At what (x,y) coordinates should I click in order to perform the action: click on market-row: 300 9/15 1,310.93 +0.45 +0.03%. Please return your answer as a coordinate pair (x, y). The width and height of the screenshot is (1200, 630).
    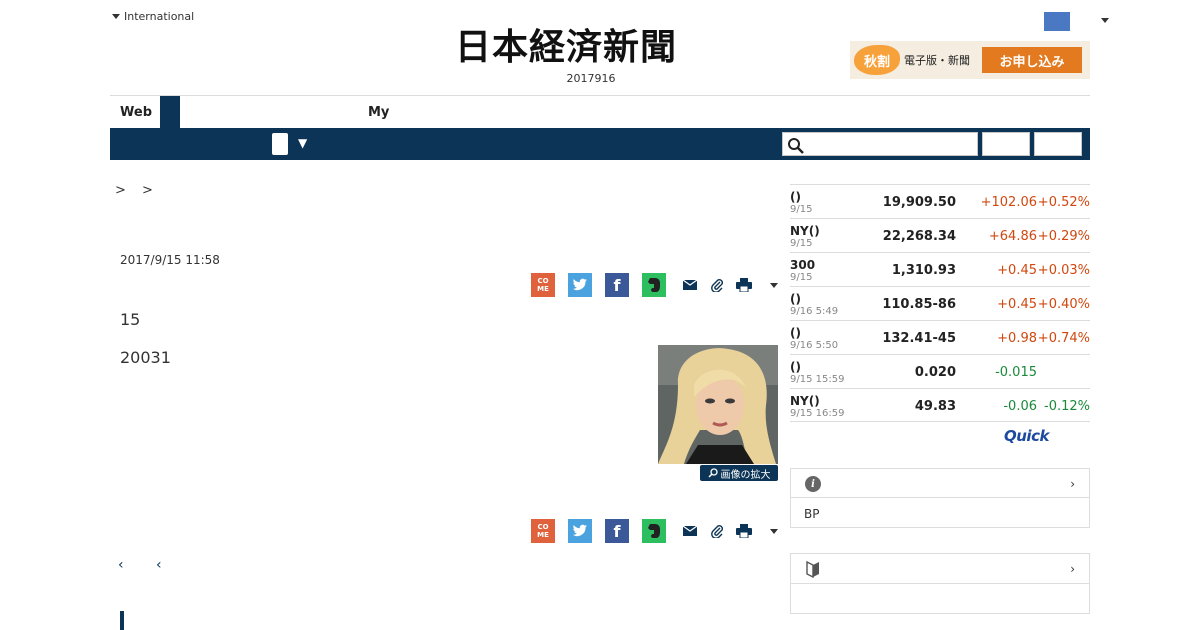
    Looking at the image, I should click on (940, 269).